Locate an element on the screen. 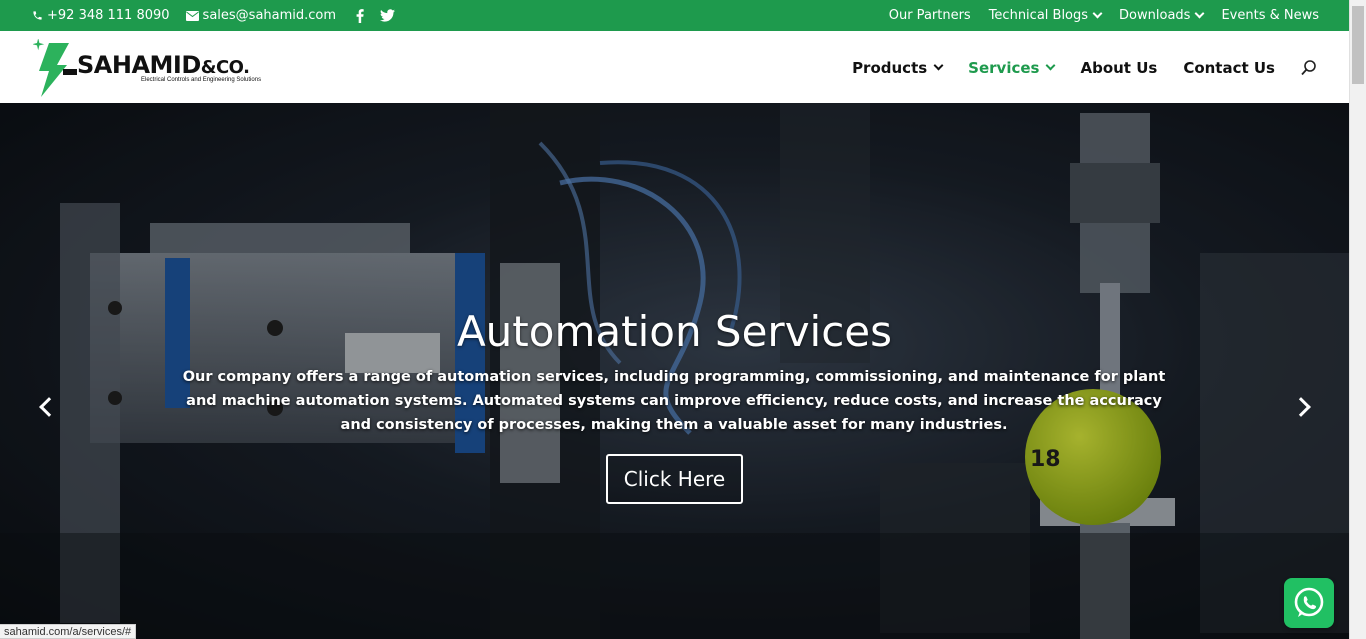 The image size is (1366, 639). top-link-label: Our Partners is located at coordinates (929, 15).